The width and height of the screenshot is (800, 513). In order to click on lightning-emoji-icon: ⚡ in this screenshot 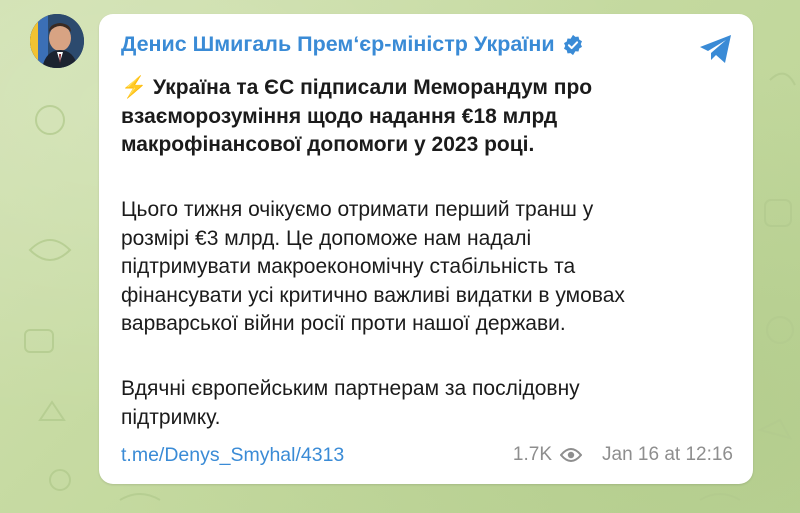, I will do `click(134, 87)`.